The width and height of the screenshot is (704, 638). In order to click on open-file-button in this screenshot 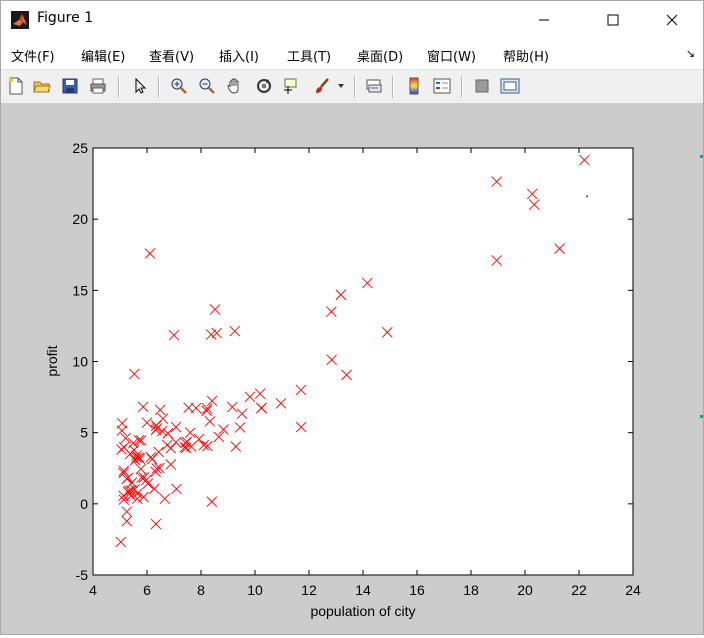, I will do `click(42, 86)`.